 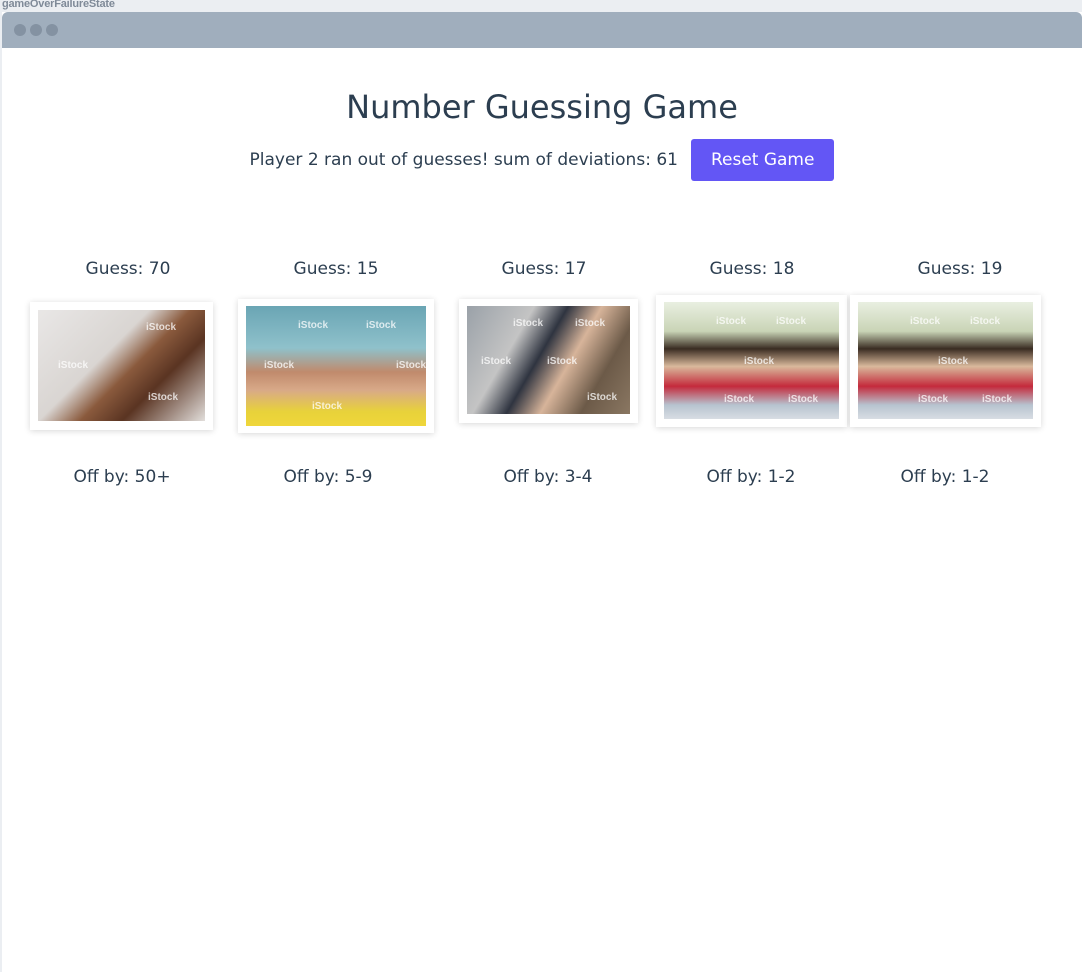 I want to click on guess-label: Guess: 15, so click(x=336, y=269).